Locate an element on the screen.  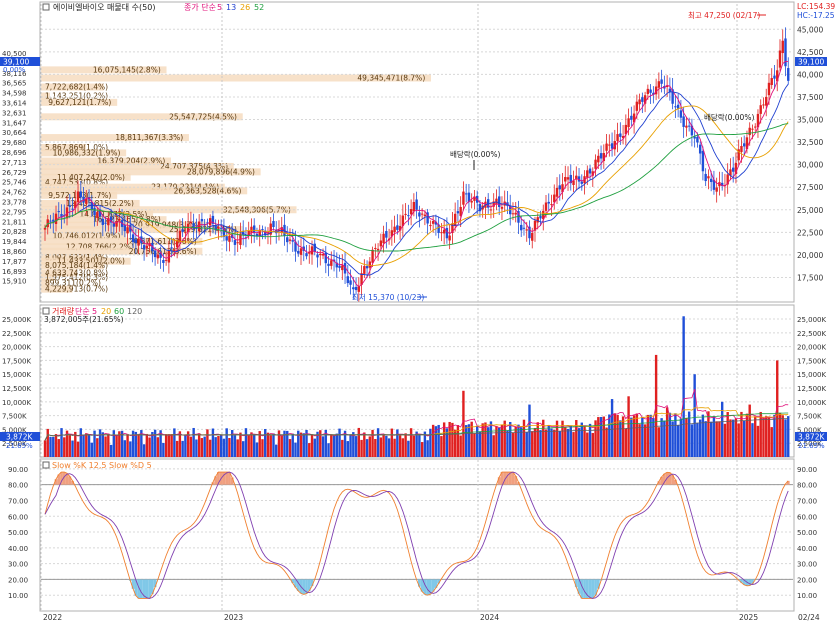
volume-profile-label: 26,363,528(4.6%) is located at coordinates (208, 190).